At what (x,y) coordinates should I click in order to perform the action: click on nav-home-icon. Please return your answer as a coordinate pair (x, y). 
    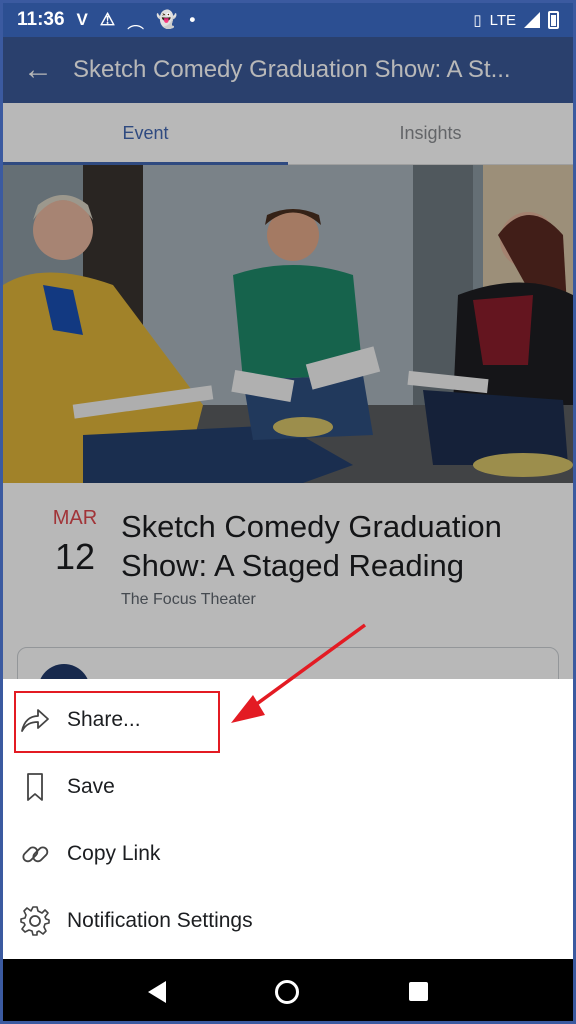
    Looking at the image, I should click on (287, 991).